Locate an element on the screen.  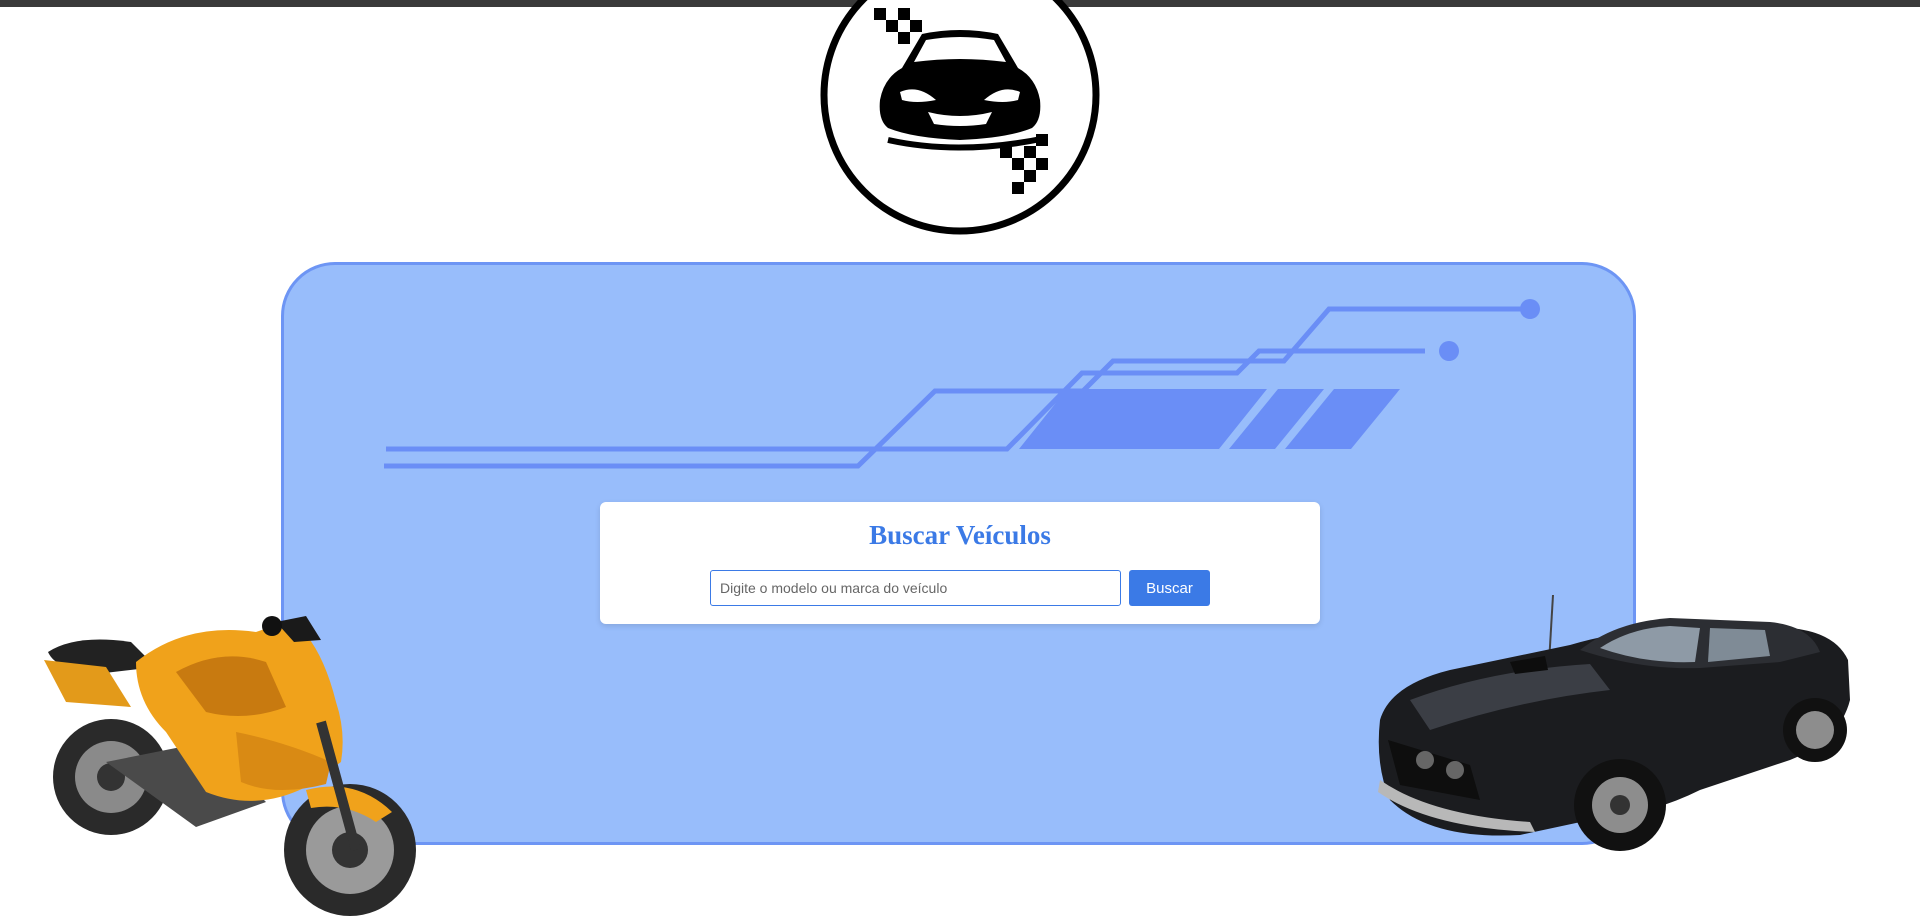
race-car-logo-icon is located at coordinates (960, 117).